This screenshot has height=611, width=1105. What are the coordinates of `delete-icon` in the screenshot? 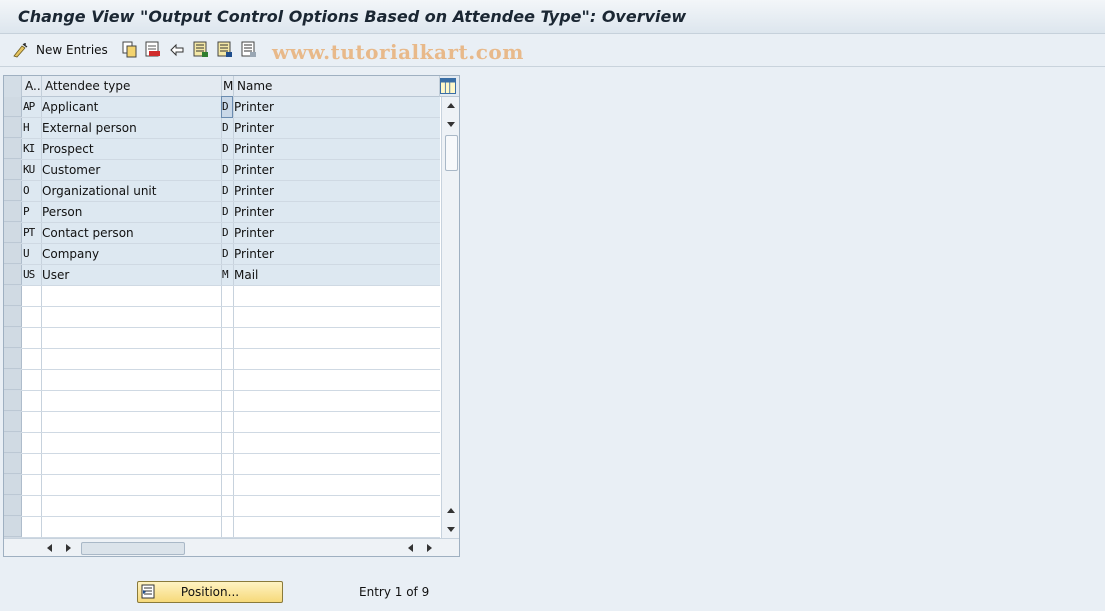 It's located at (153, 49).